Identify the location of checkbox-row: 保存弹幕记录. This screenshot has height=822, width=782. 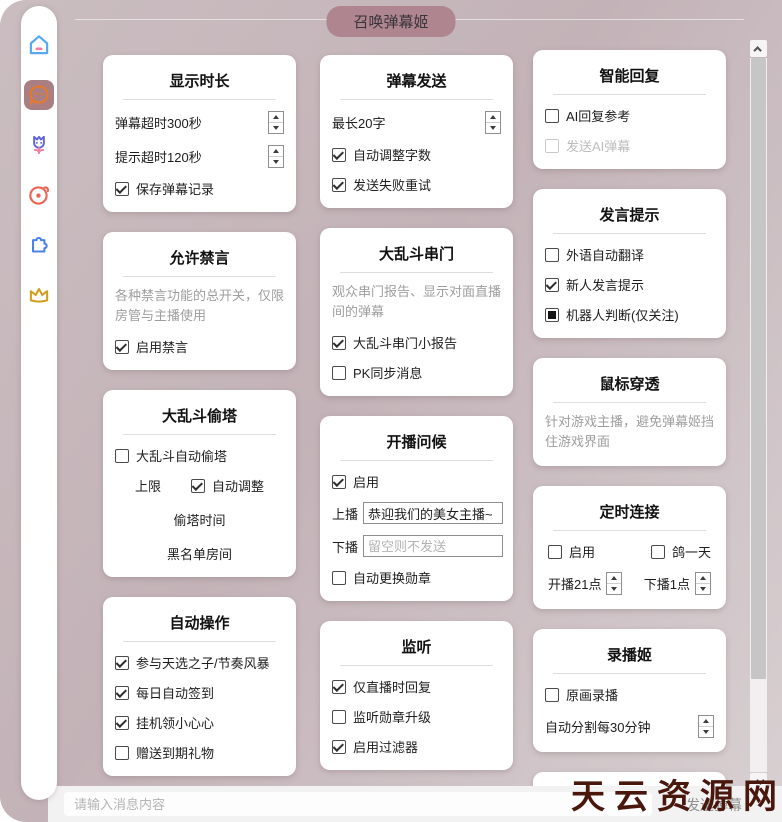
(199, 188).